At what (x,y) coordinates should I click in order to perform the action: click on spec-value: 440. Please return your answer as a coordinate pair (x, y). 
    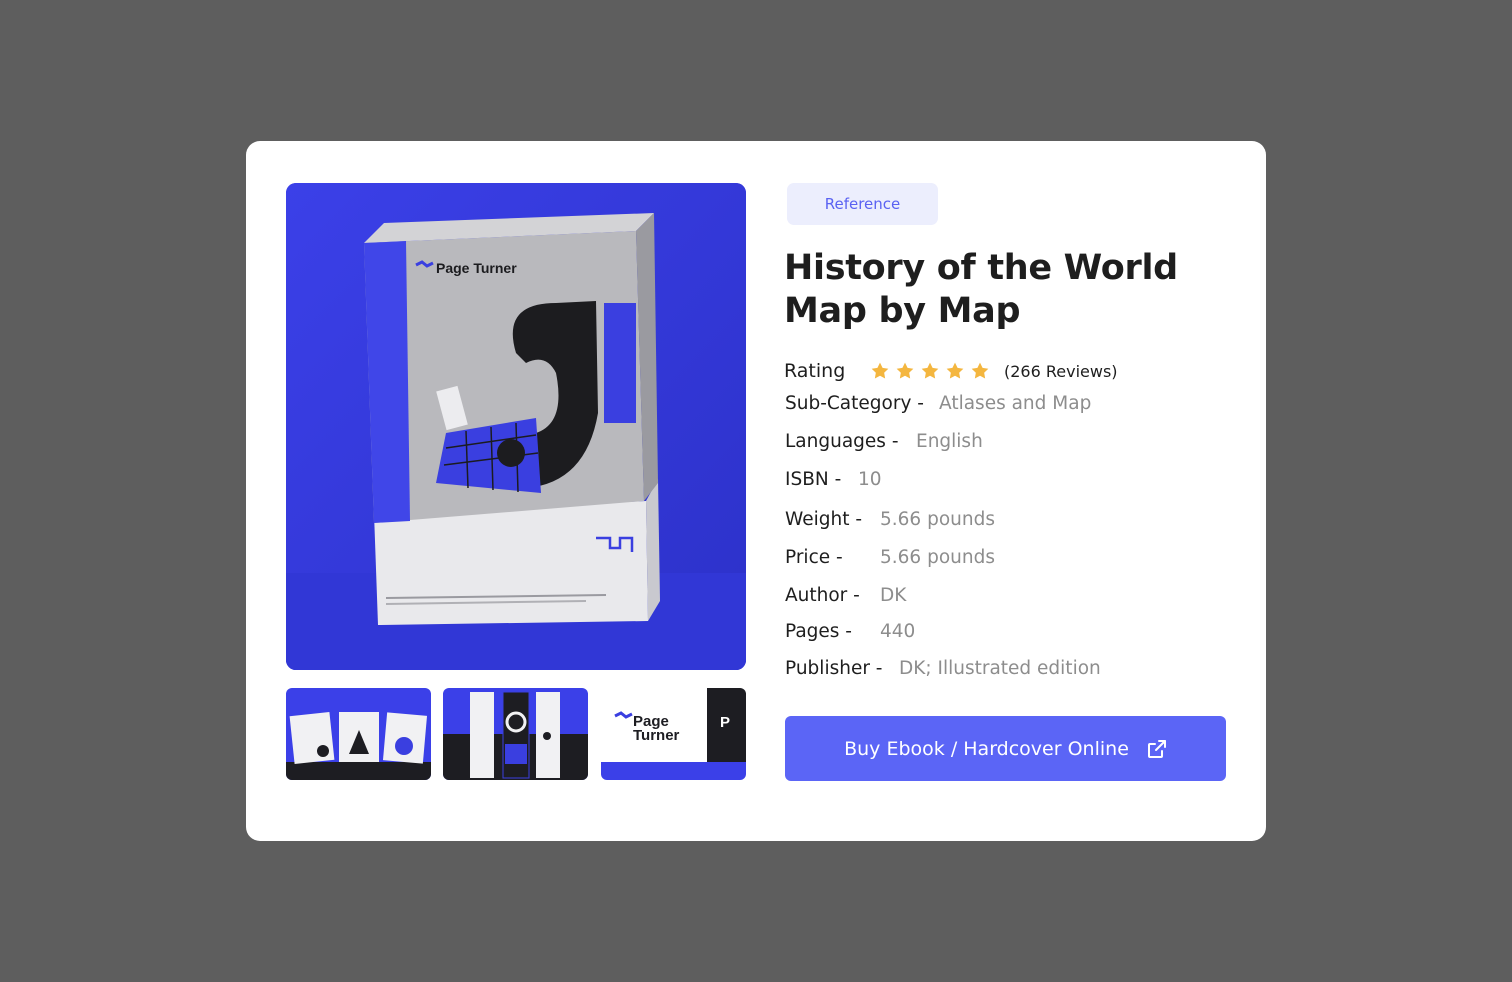
    Looking at the image, I should click on (898, 631).